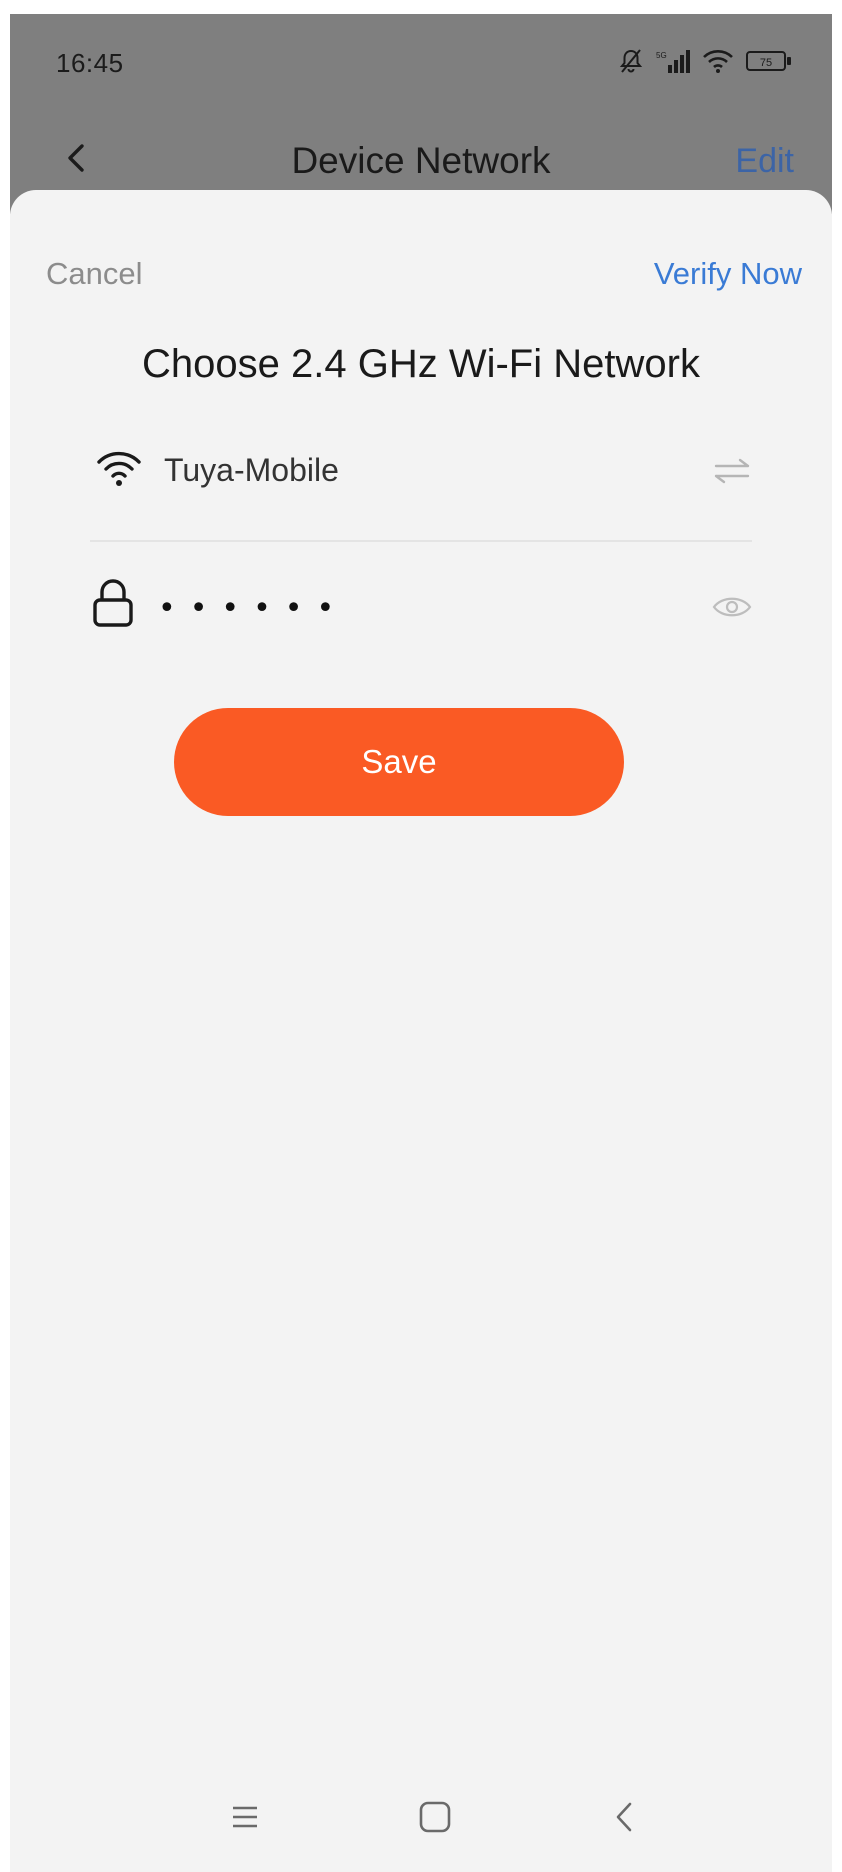  I want to click on system-nav-bar, so click(421, 1817).